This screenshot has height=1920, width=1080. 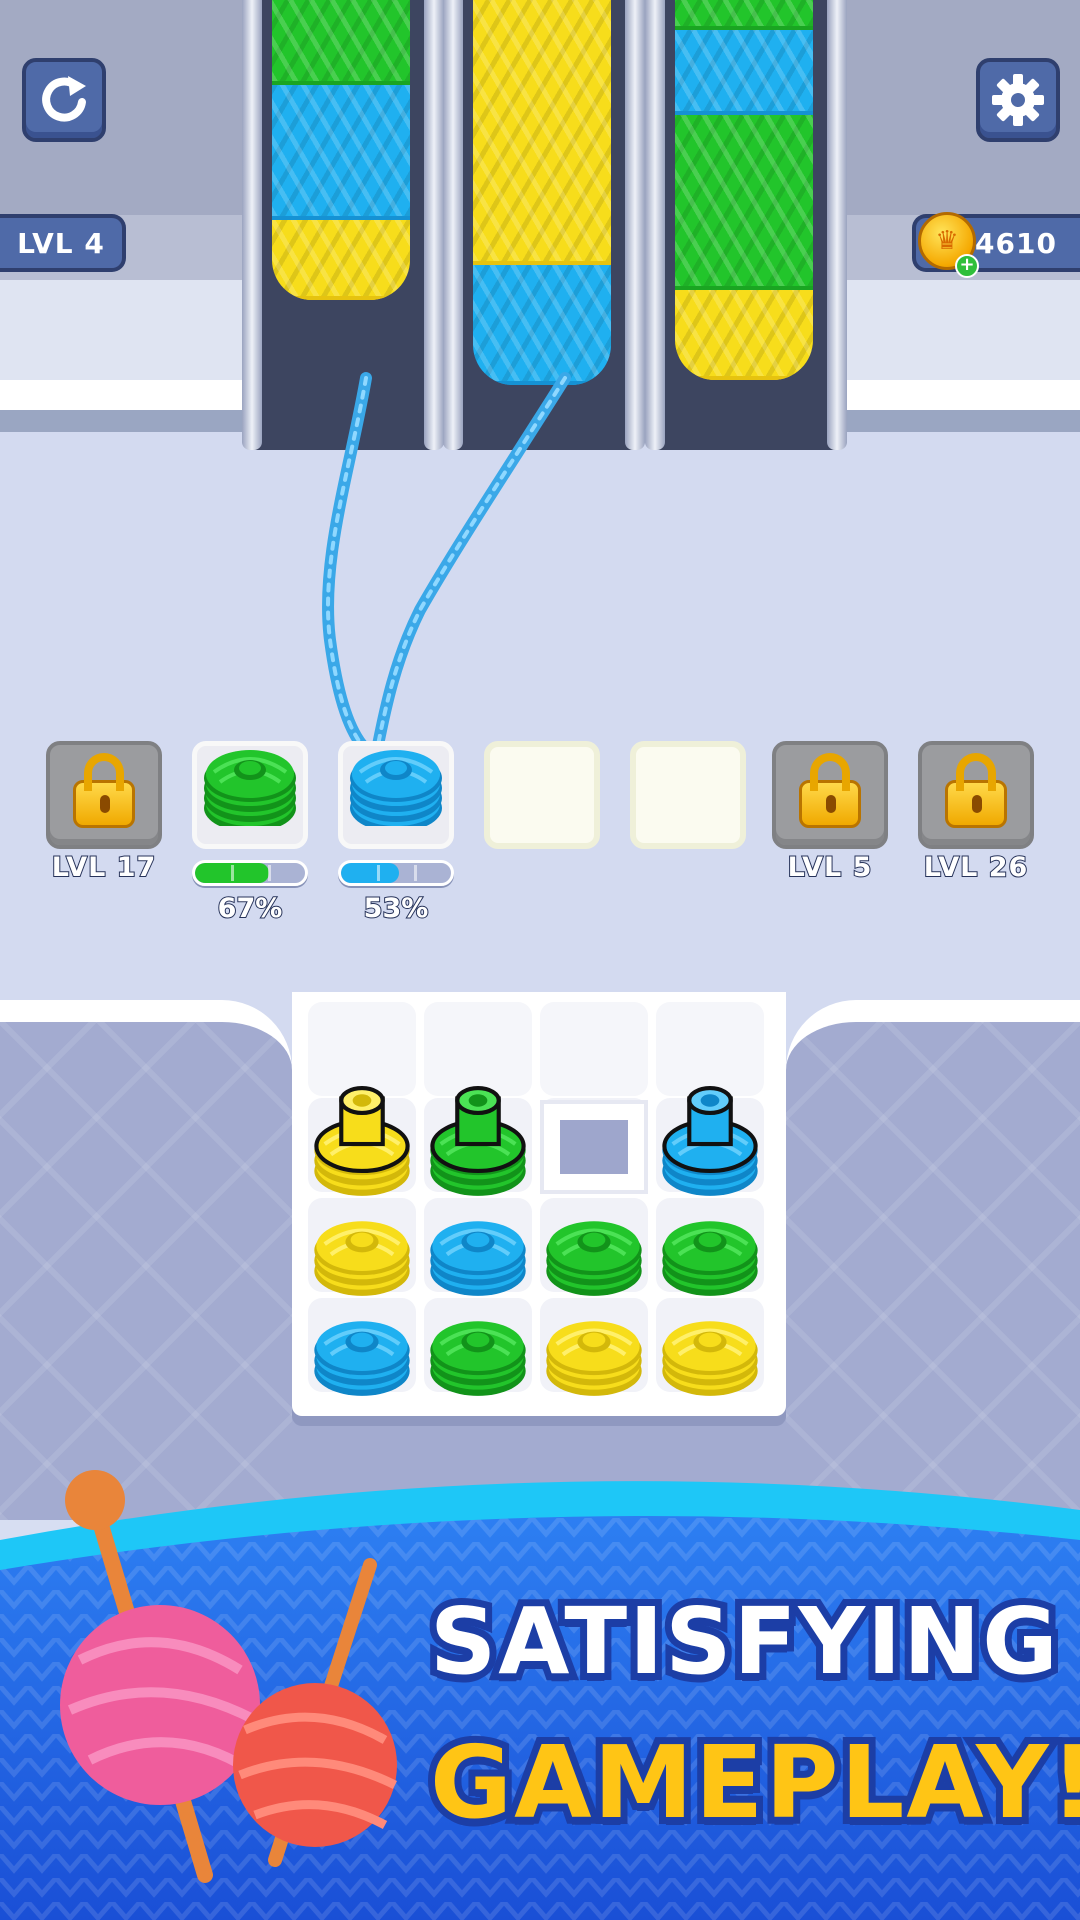 I want to click on spool-board, so click(x=539, y=1204).